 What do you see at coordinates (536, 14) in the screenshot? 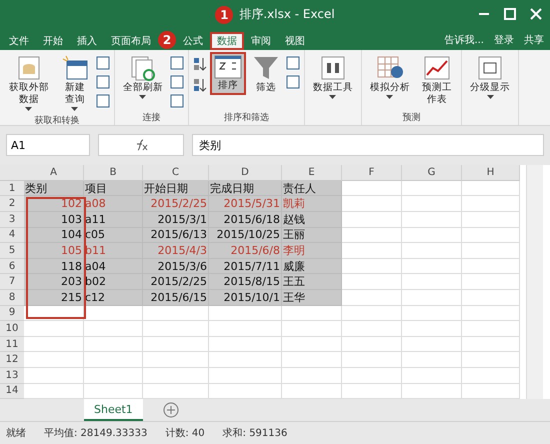
I see `close-icon` at bounding box center [536, 14].